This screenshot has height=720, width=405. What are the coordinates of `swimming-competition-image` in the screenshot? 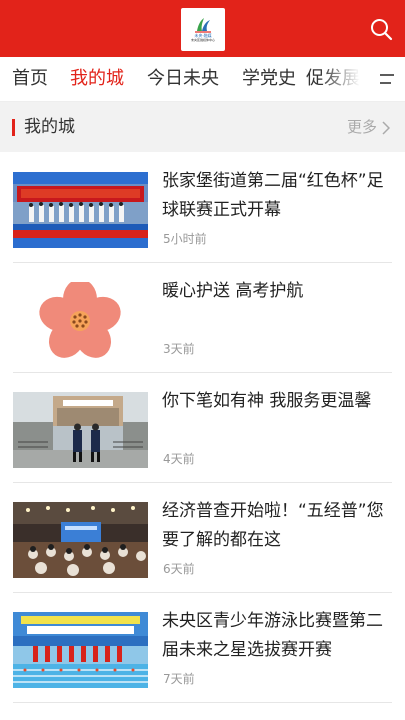 It's located at (80, 650).